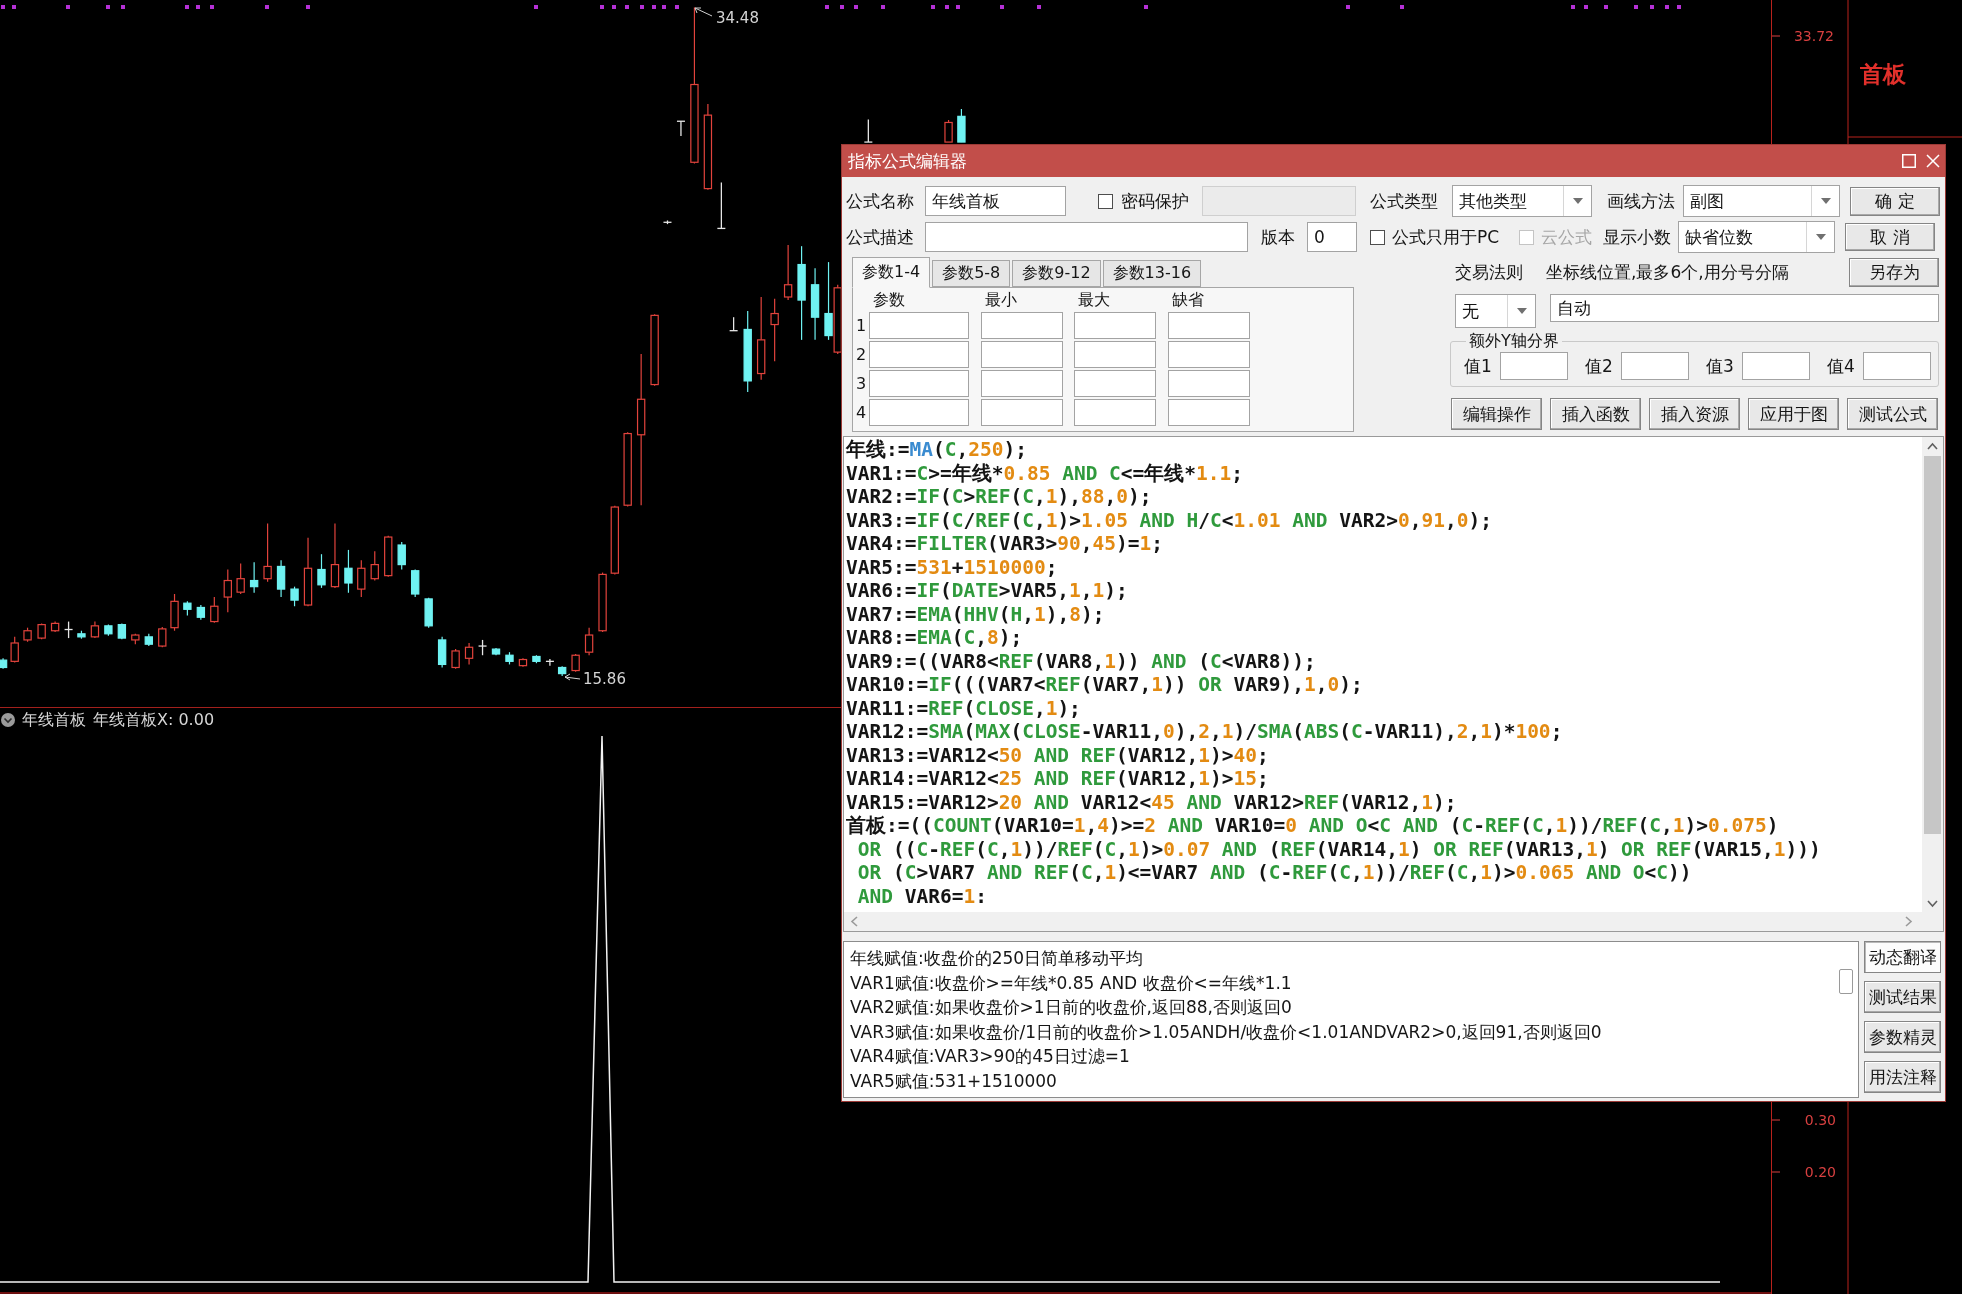  I want to click on code-line: 年线:=MA(C,250);, so click(937, 450).